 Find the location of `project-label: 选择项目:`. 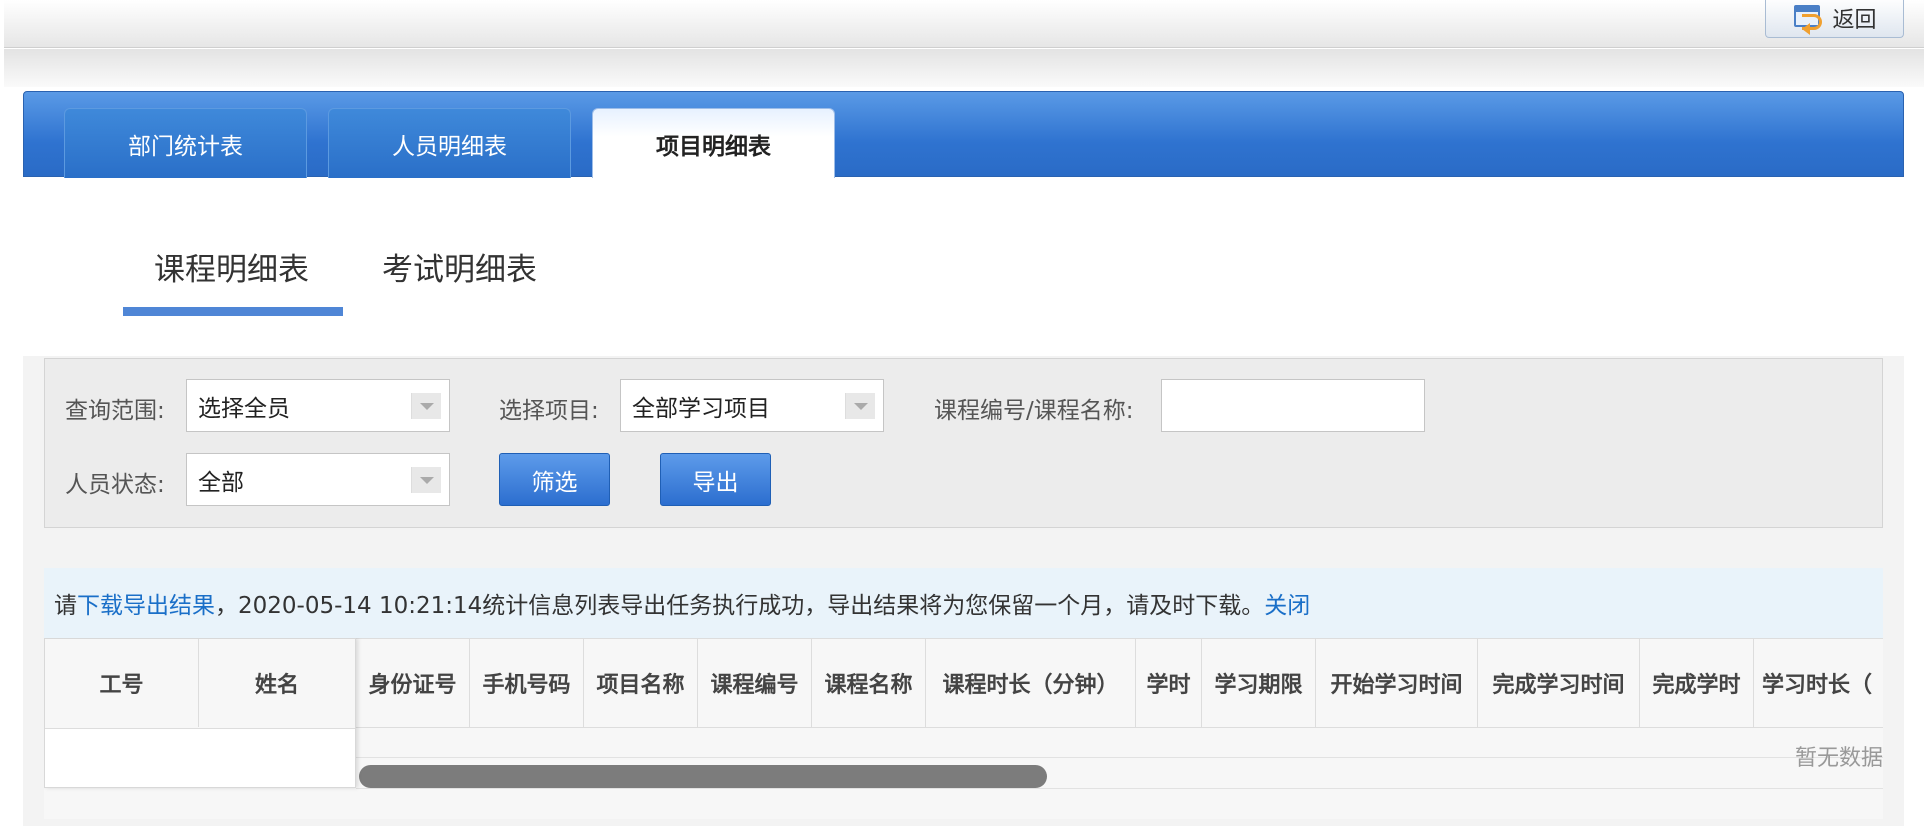

project-label: 选择项目: is located at coordinates (549, 411).